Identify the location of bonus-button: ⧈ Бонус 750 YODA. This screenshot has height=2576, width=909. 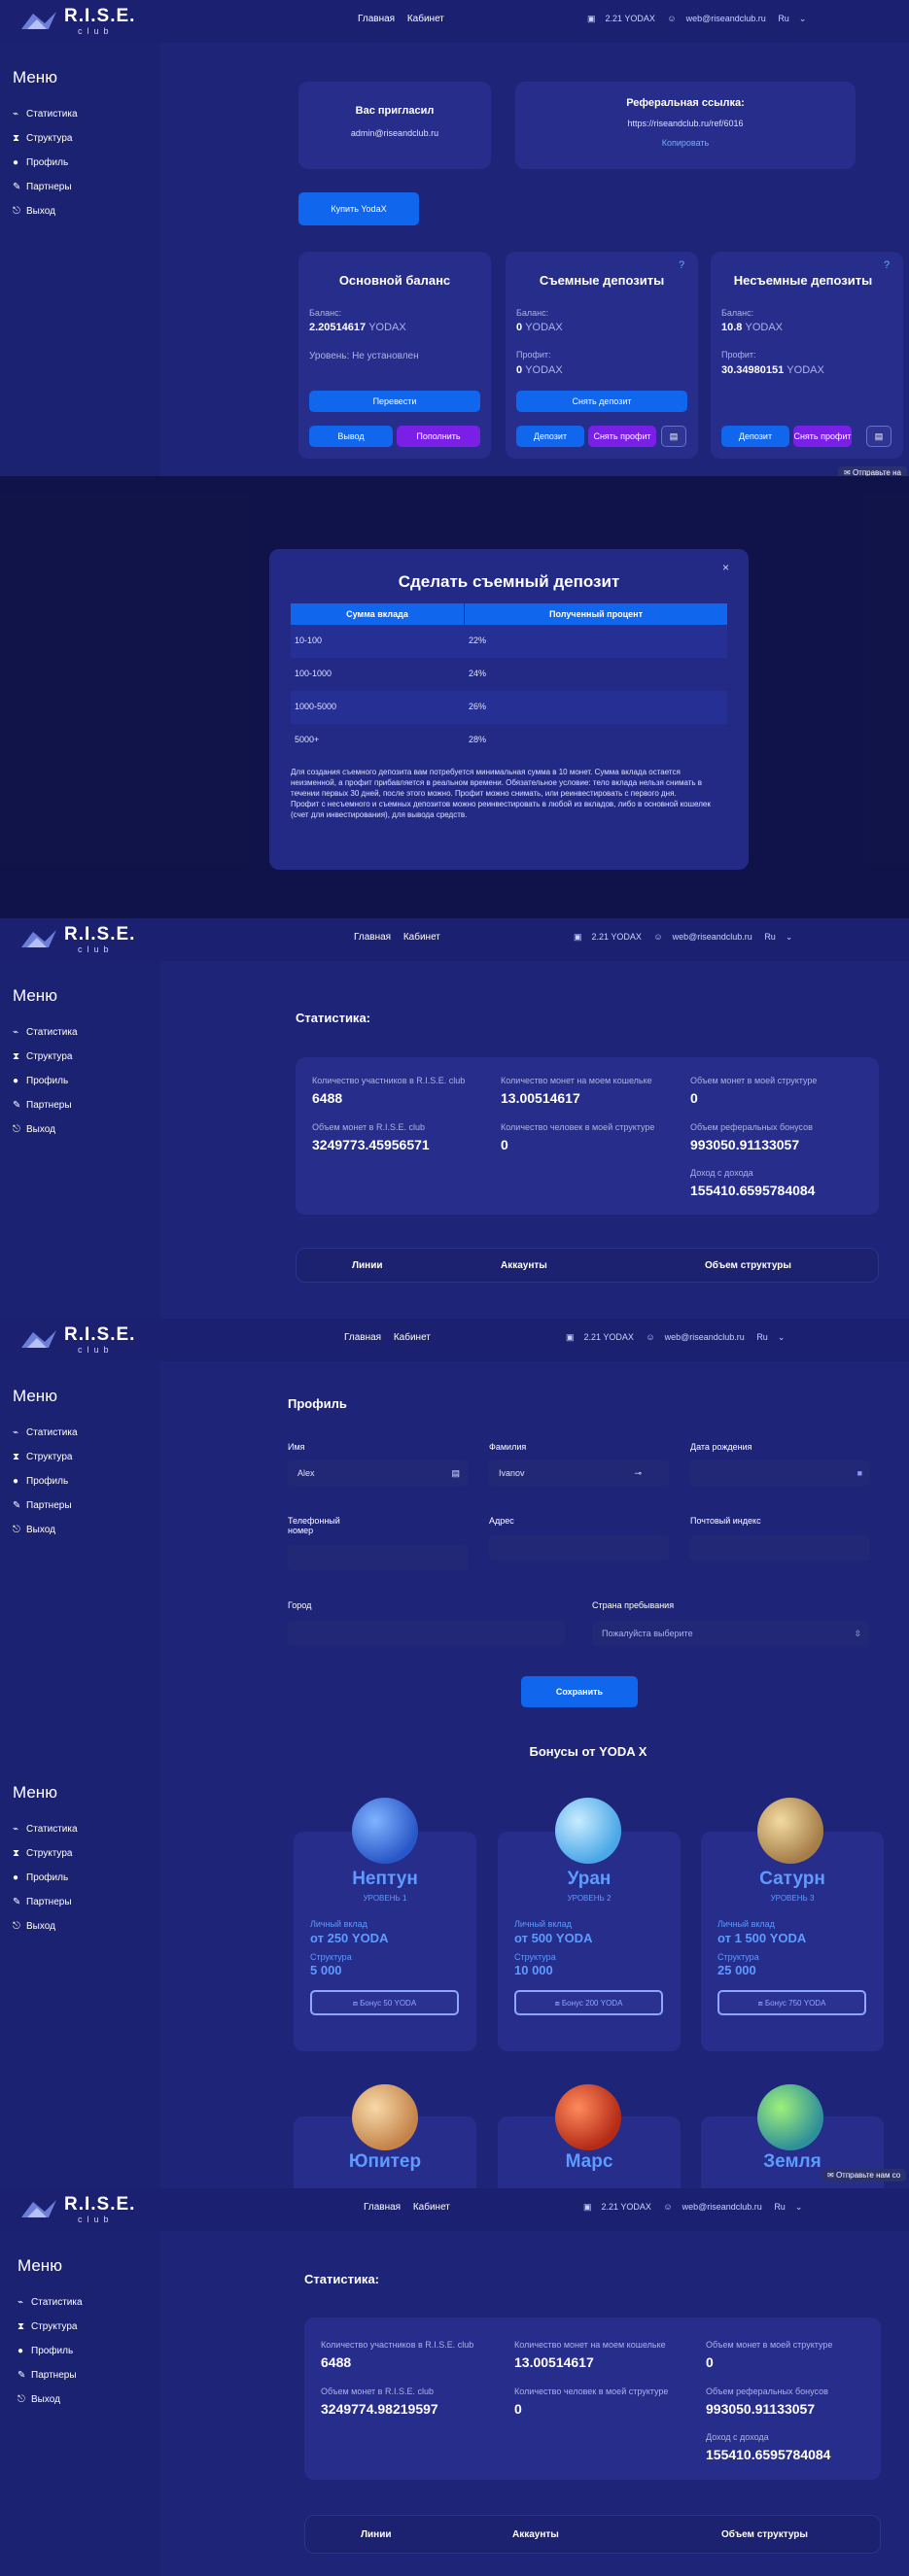
(791, 2003).